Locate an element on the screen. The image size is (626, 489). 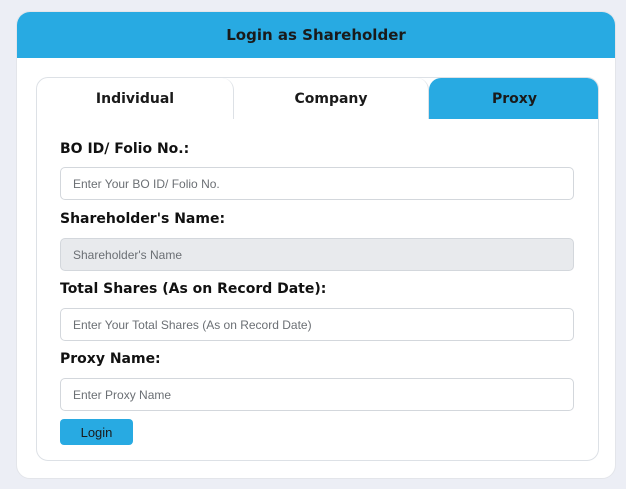
tab-company: Company is located at coordinates (331, 98).